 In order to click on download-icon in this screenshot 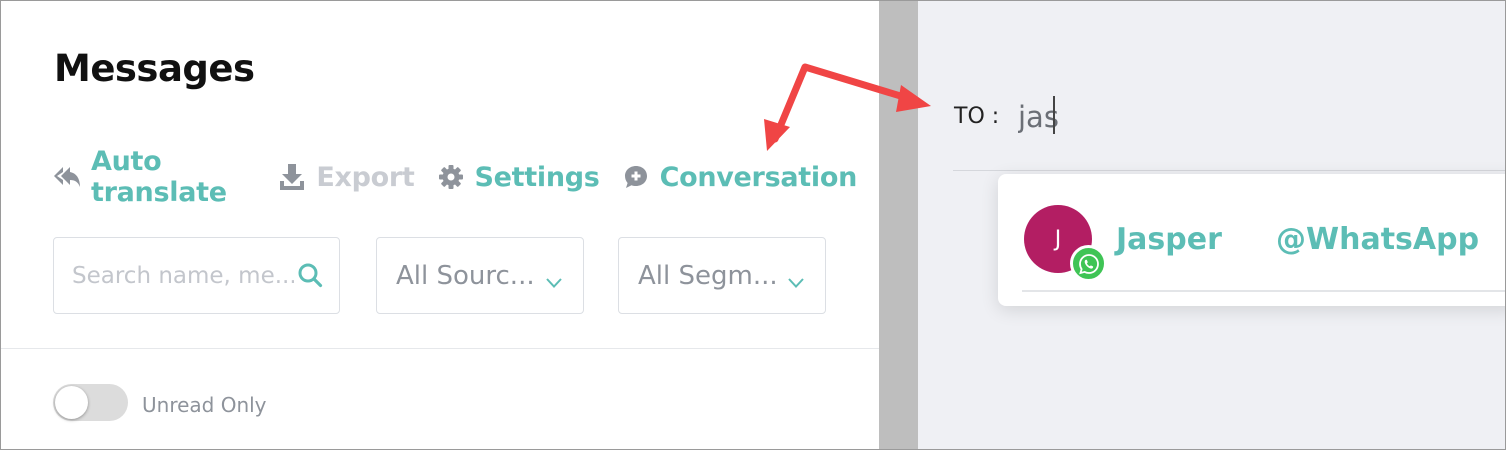, I will do `click(292, 177)`.